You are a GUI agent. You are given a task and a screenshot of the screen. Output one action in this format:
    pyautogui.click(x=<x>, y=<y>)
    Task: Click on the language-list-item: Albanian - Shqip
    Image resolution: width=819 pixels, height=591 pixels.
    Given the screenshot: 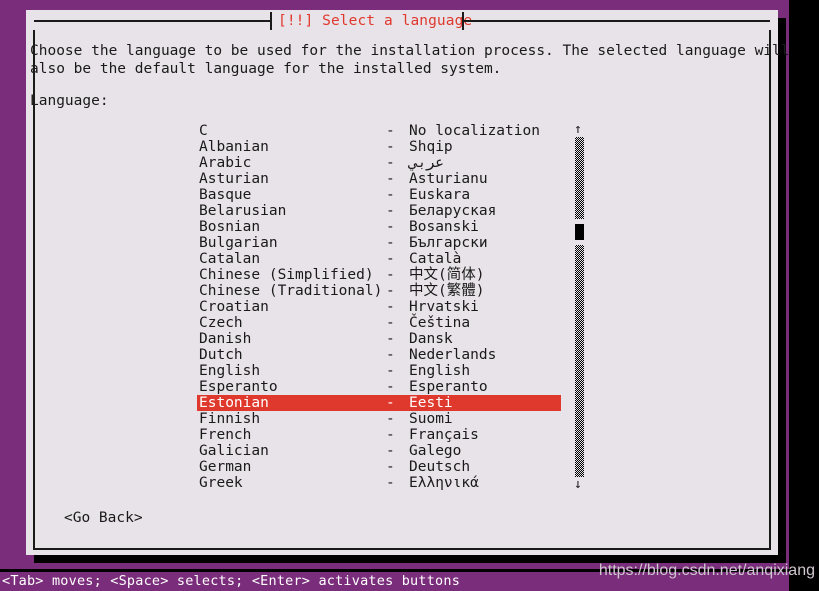 What is the action you would take?
    pyautogui.click(x=379, y=147)
    